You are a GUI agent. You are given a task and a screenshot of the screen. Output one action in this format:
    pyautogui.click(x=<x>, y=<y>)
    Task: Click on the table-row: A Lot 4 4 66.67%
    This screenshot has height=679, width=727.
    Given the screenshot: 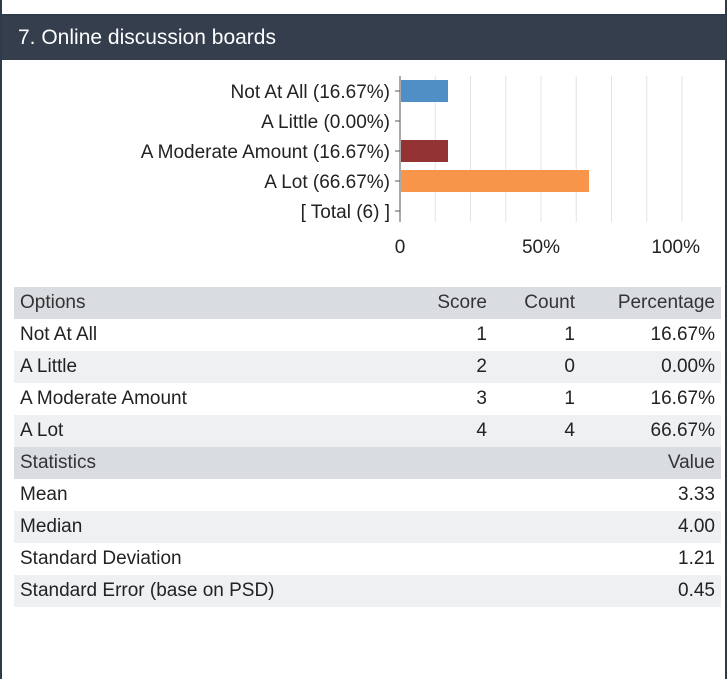 What is the action you would take?
    pyautogui.click(x=367, y=431)
    